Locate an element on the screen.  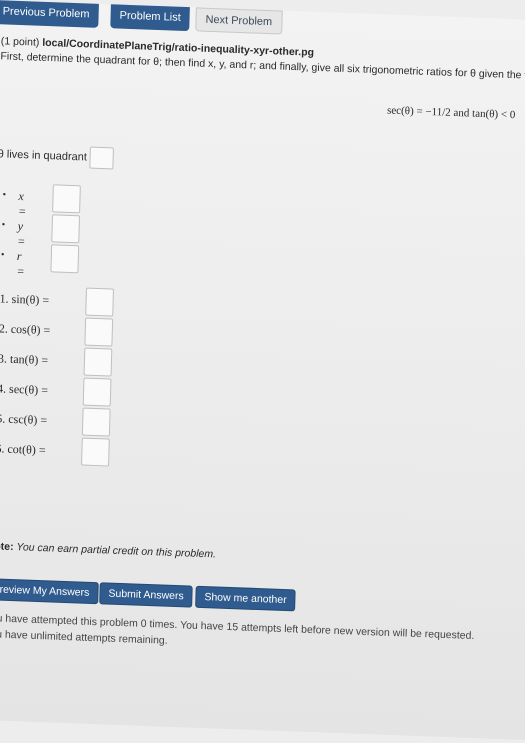
tan-input is located at coordinates (98, 362).